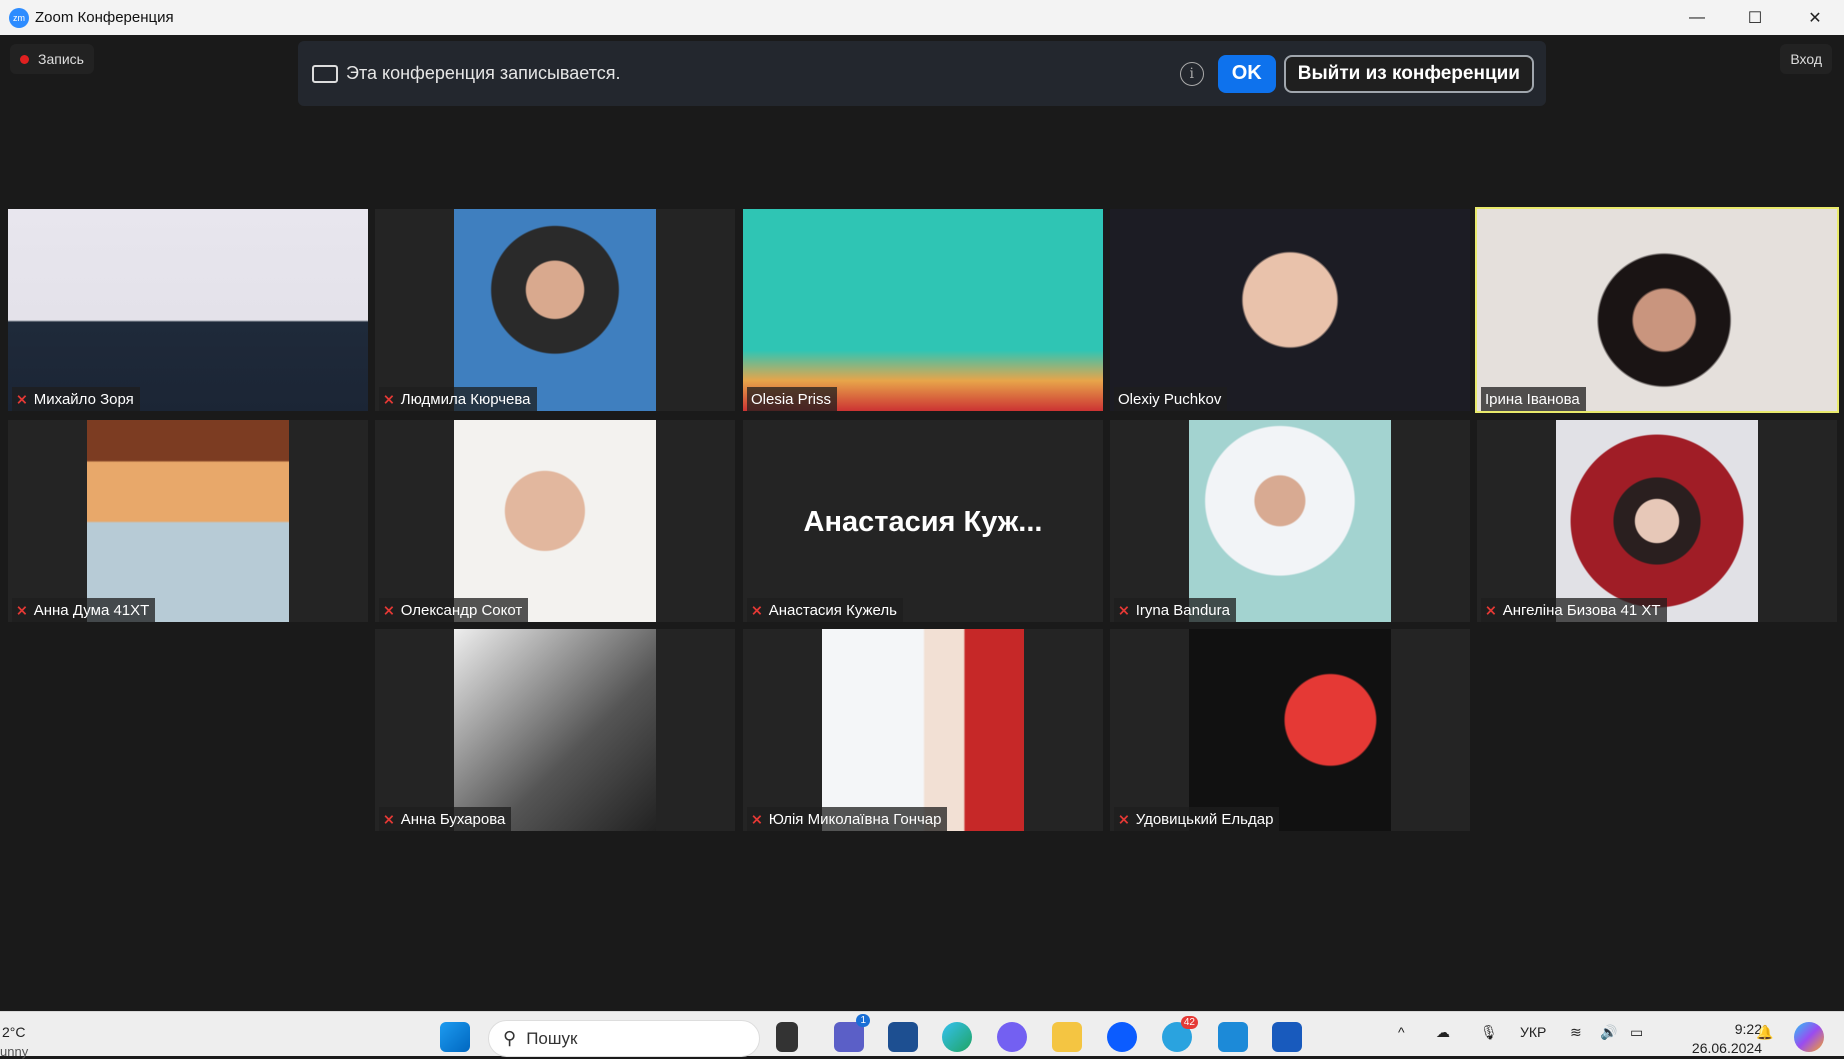 The width and height of the screenshot is (1844, 1059). What do you see at coordinates (957, 1037) in the screenshot?
I see `edge-icon` at bounding box center [957, 1037].